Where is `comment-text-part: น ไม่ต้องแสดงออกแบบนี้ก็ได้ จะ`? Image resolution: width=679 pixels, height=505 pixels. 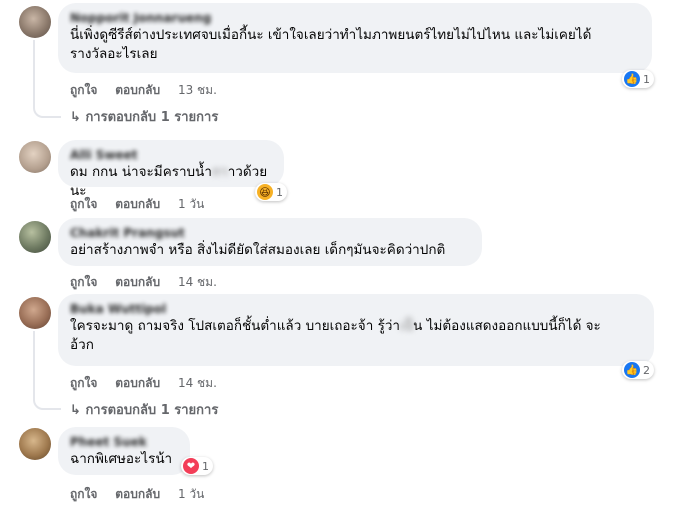 comment-text-part: น ไม่ต้องแสดงออกแบบนี้ก็ได้ จะ is located at coordinates (507, 326).